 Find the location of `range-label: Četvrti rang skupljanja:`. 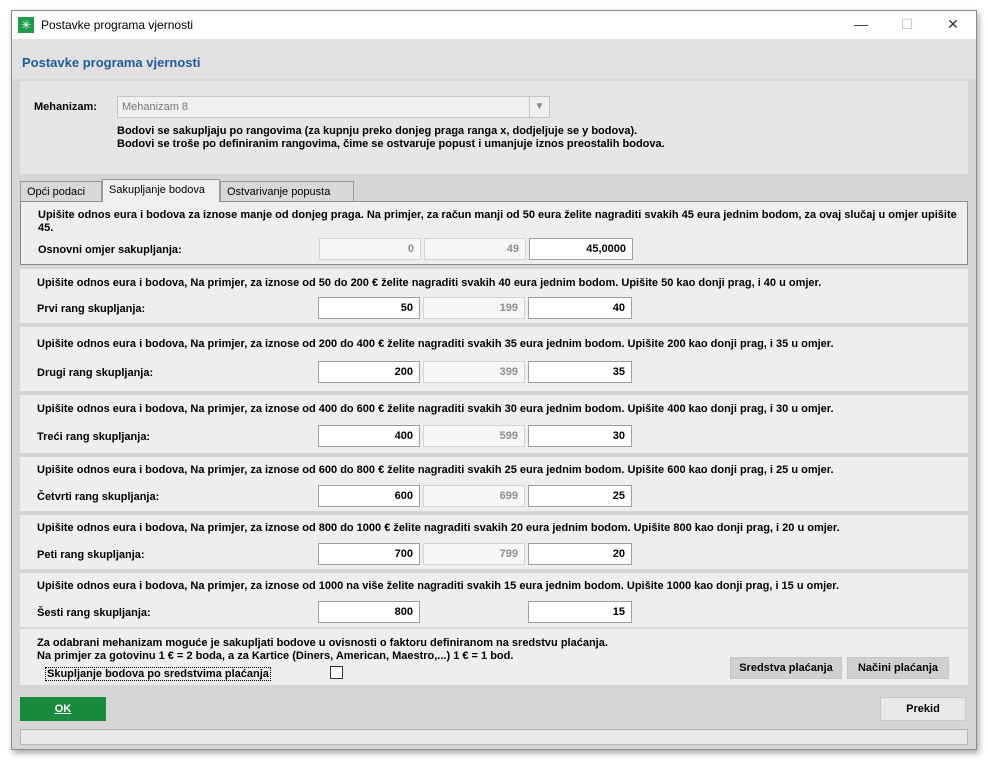

range-label: Četvrti rang skupljanja: is located at coordinates (98, 497).